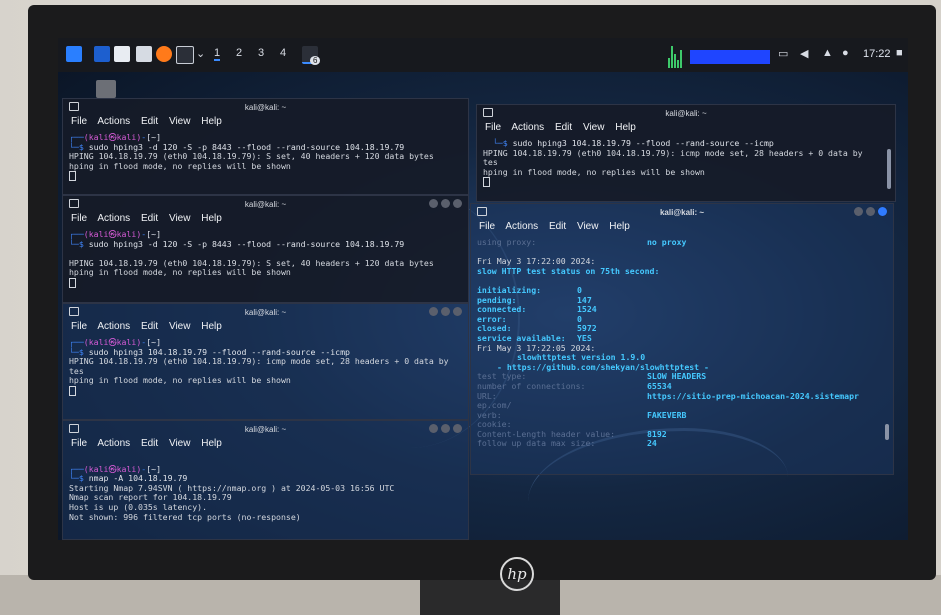  Describe the element at coordinates (315, 60) in the screenshot. I see `window-count-badge: 6` at that location.